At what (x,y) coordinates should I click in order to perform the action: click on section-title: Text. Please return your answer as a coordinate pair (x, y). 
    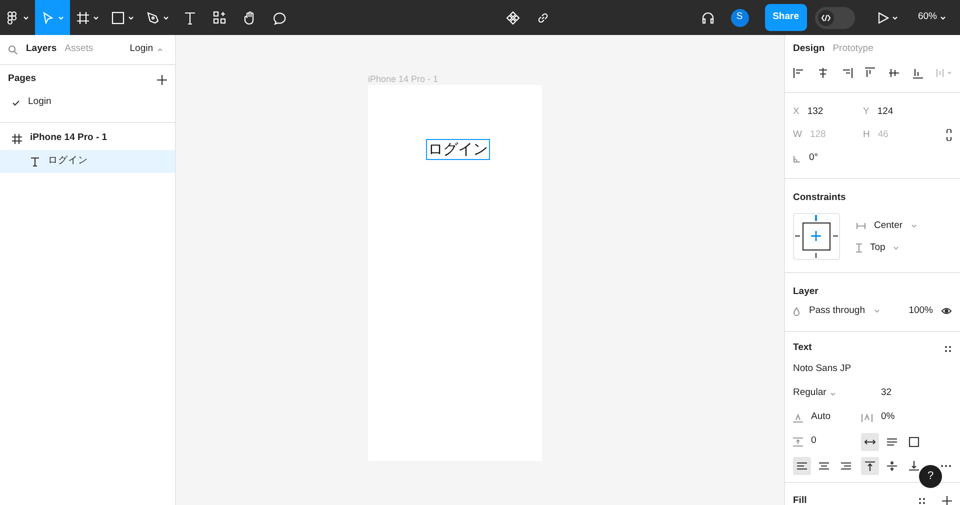
    Looking at the image, I should click on (802, 348).